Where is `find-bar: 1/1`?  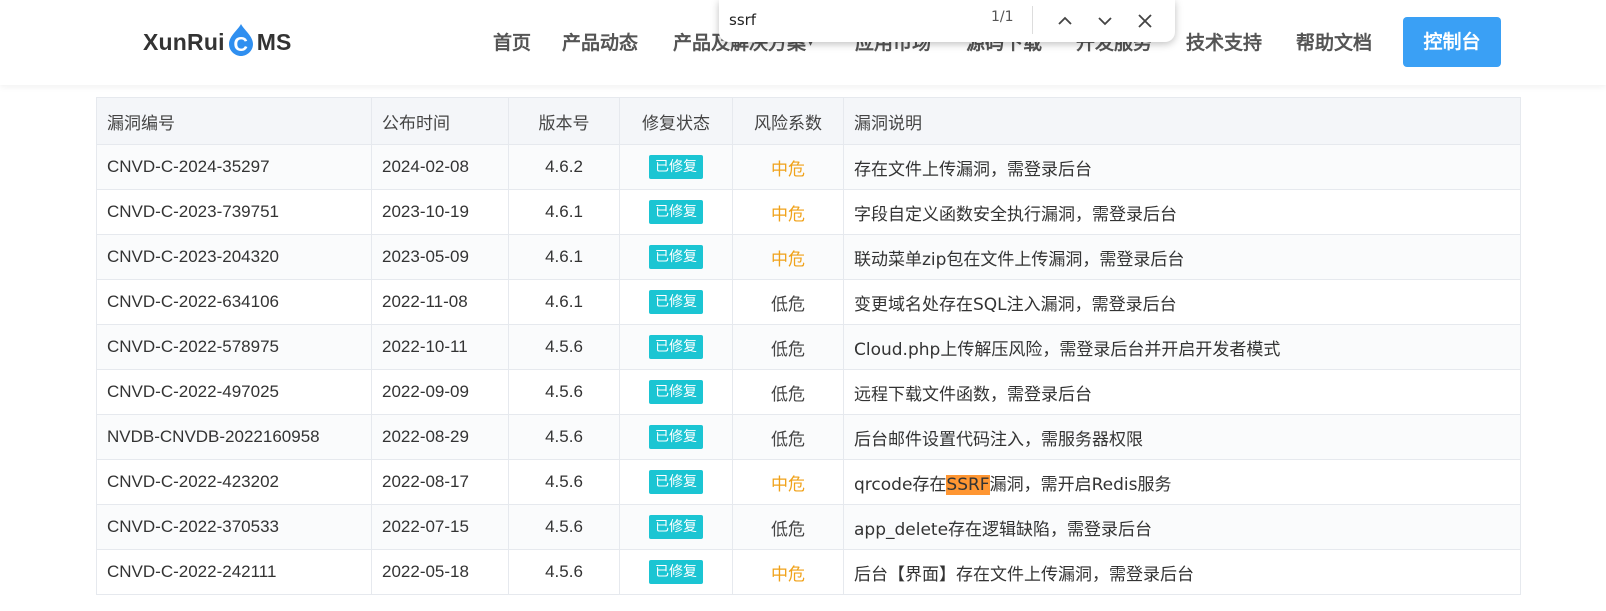
find-bar: 1/1 is located at coordinates (947, 21).